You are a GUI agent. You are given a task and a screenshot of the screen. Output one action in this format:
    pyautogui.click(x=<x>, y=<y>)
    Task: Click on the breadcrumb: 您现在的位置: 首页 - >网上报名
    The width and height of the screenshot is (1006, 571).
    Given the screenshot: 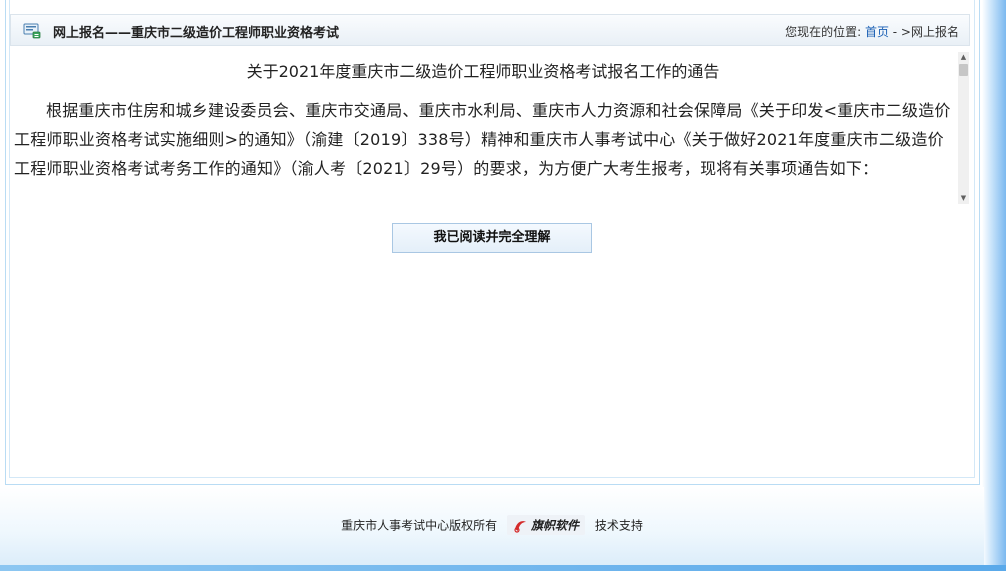 What is the action you would take?
    pyautogui.click(x=872, y=31)
    